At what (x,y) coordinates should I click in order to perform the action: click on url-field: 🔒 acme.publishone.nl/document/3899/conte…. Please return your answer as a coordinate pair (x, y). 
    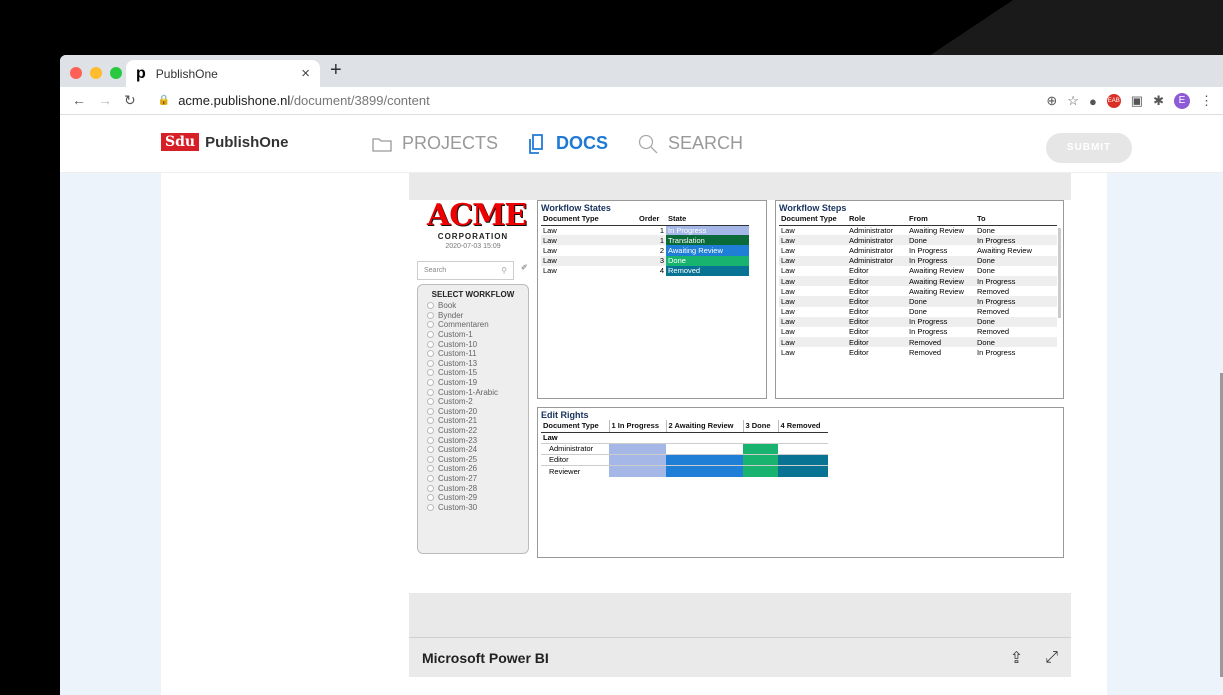
    Looking at the image, I should click on (294, 100).